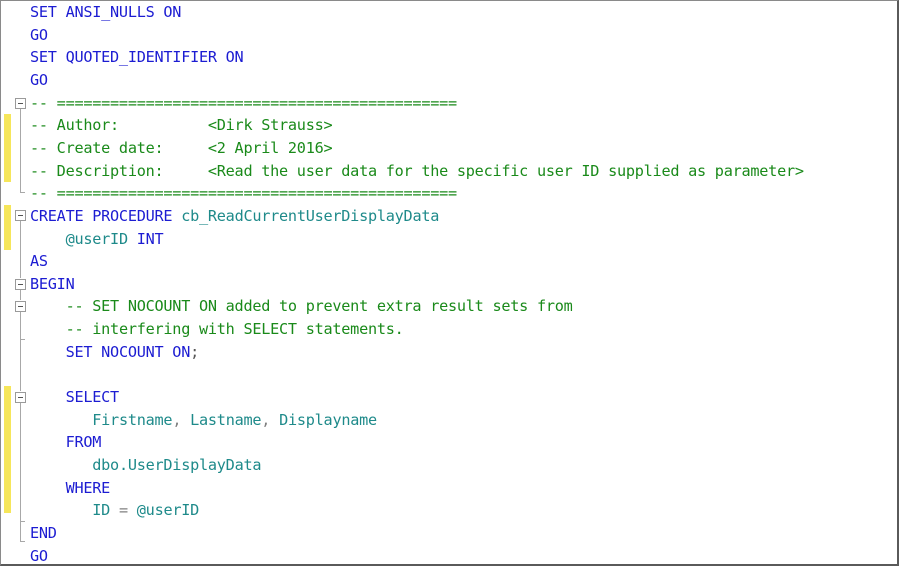 The width and height of the screenshot is (900, 567). Describe the element at coordinates (20, 295) in the screenshot. I see `fold-guide-begin` at that location.